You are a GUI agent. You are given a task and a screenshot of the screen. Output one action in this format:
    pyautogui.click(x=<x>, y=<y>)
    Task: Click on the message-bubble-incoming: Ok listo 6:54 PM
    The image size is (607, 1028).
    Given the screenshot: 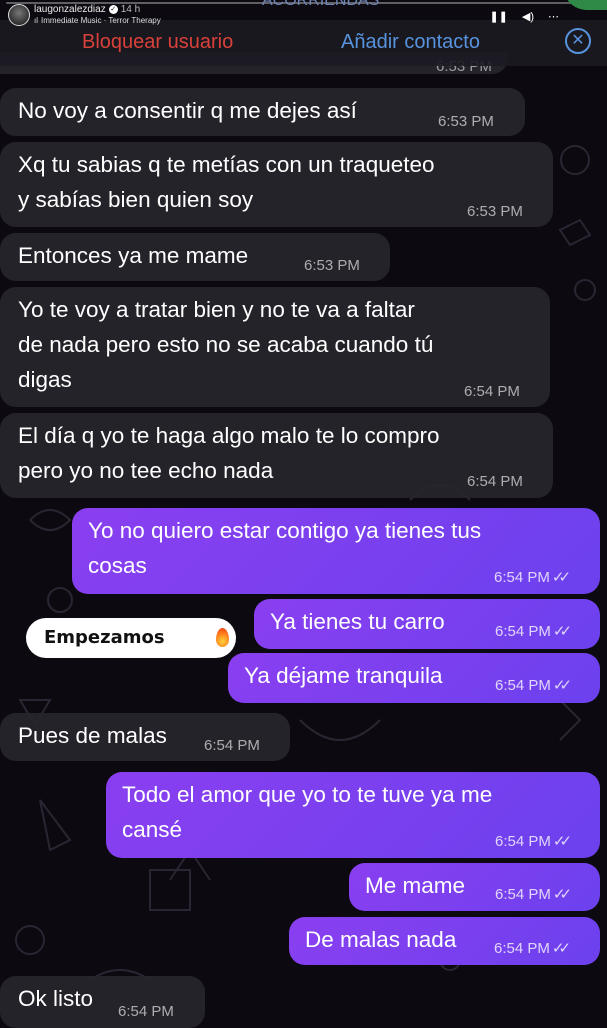 What is the action you would take?
    pyautogui.click(x=102, y=1002)
    